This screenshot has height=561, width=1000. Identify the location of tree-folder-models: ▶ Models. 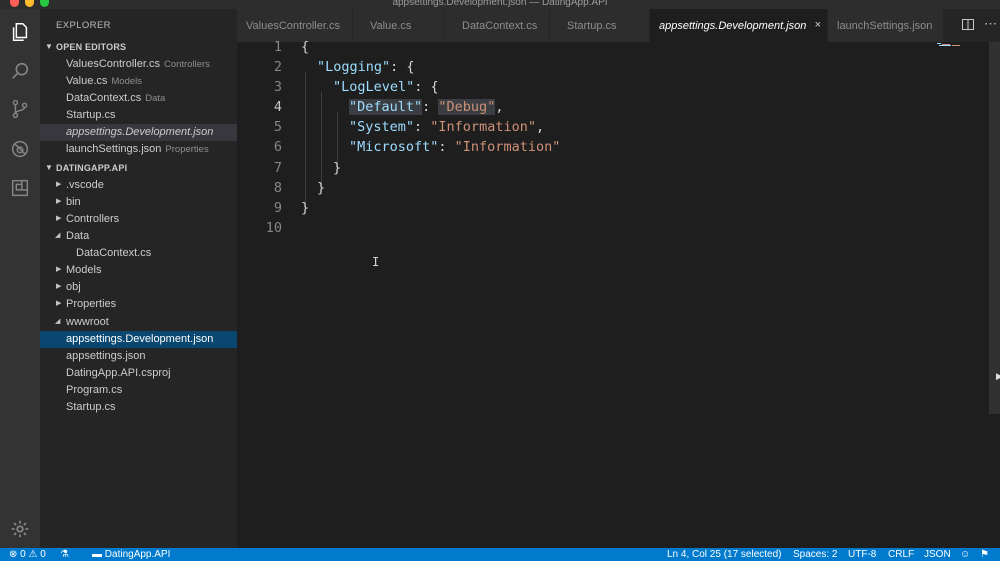
(138, 270).